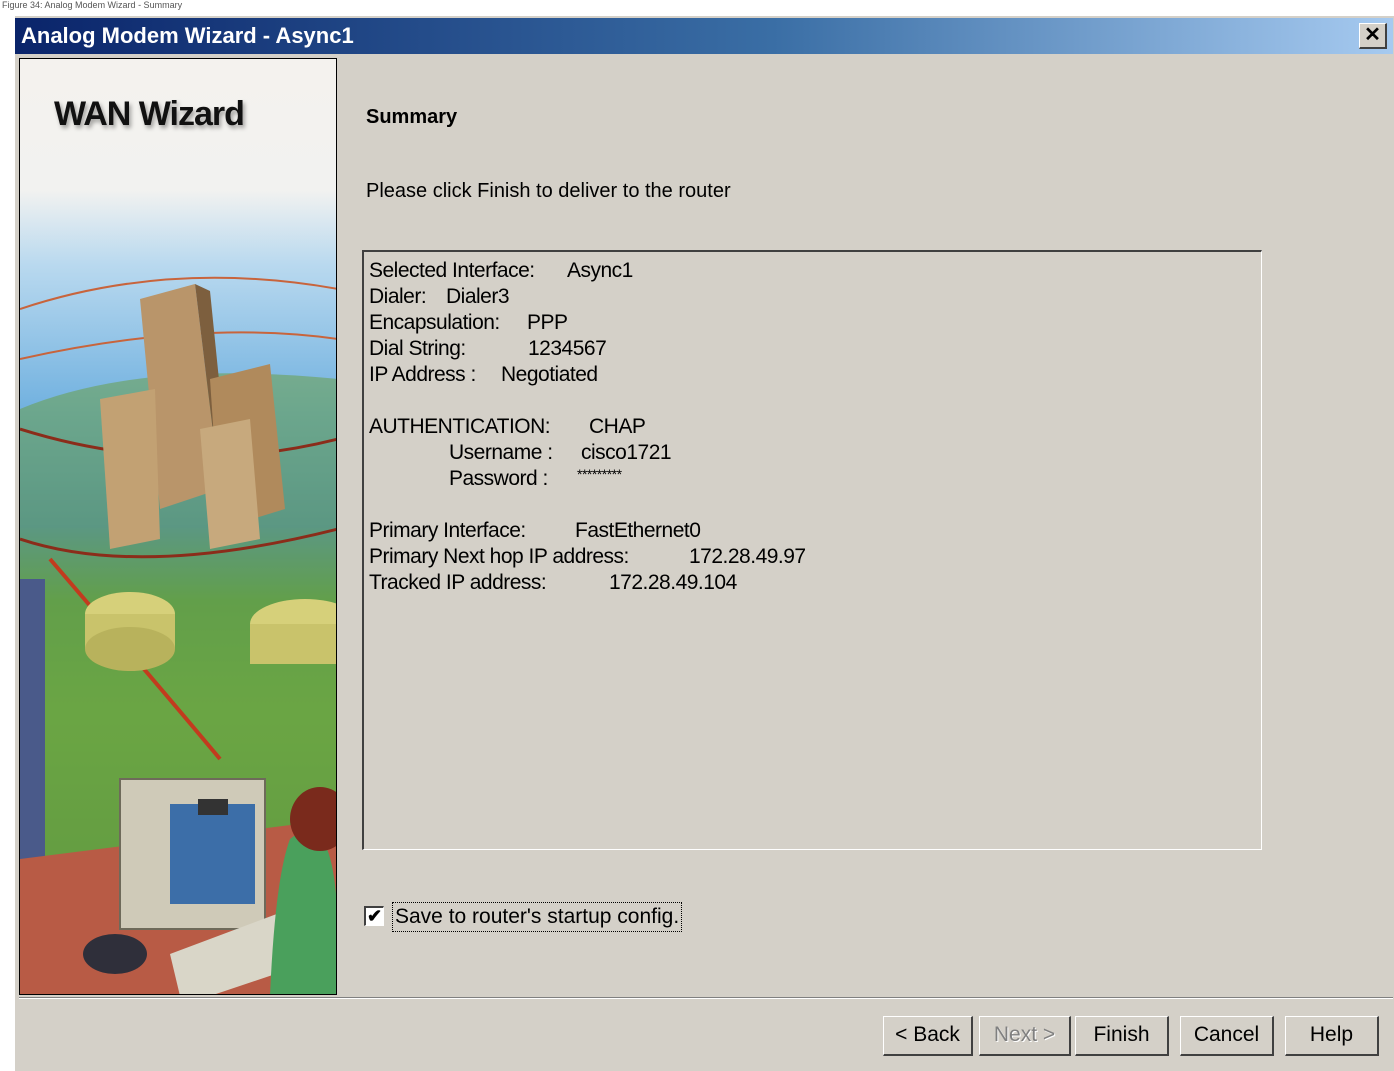 This screenshot has width=1394, height=1071. I want to click on ip-address-value: Negotiated, so click(549, 374).